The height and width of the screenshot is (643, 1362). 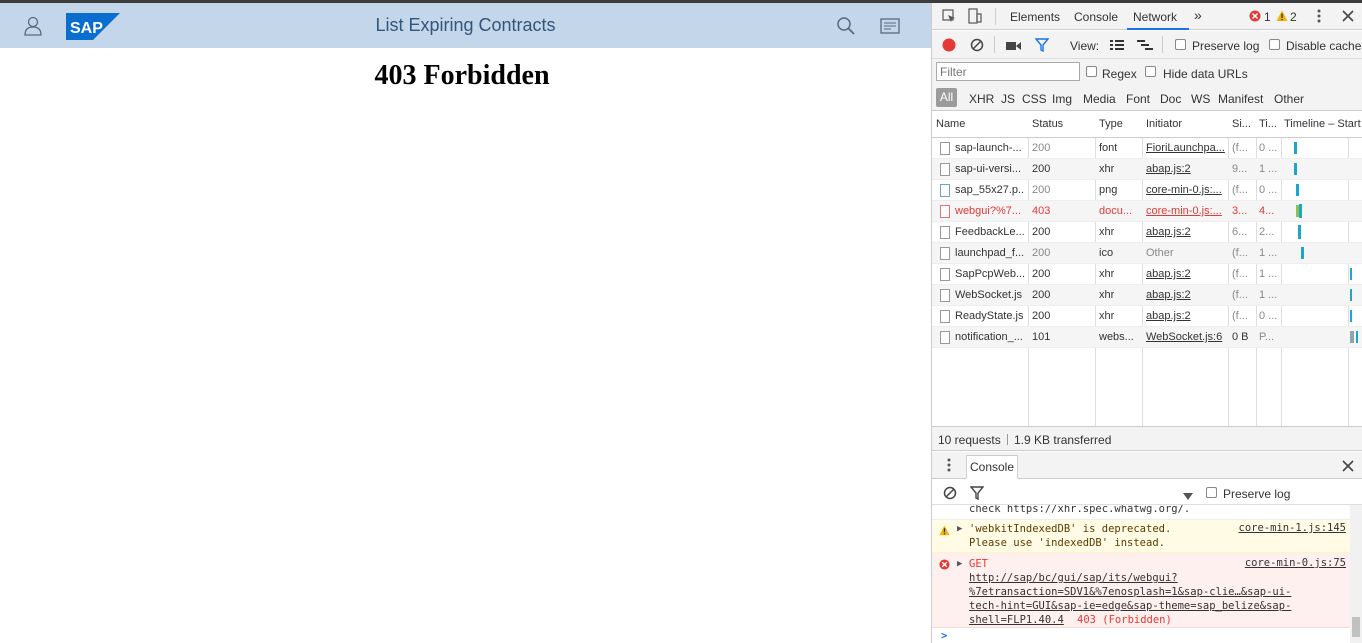 What do you see at coordinates (1042, 46) in the screenshot?
I see `filter-icon` at bounding box center [1042, 46].